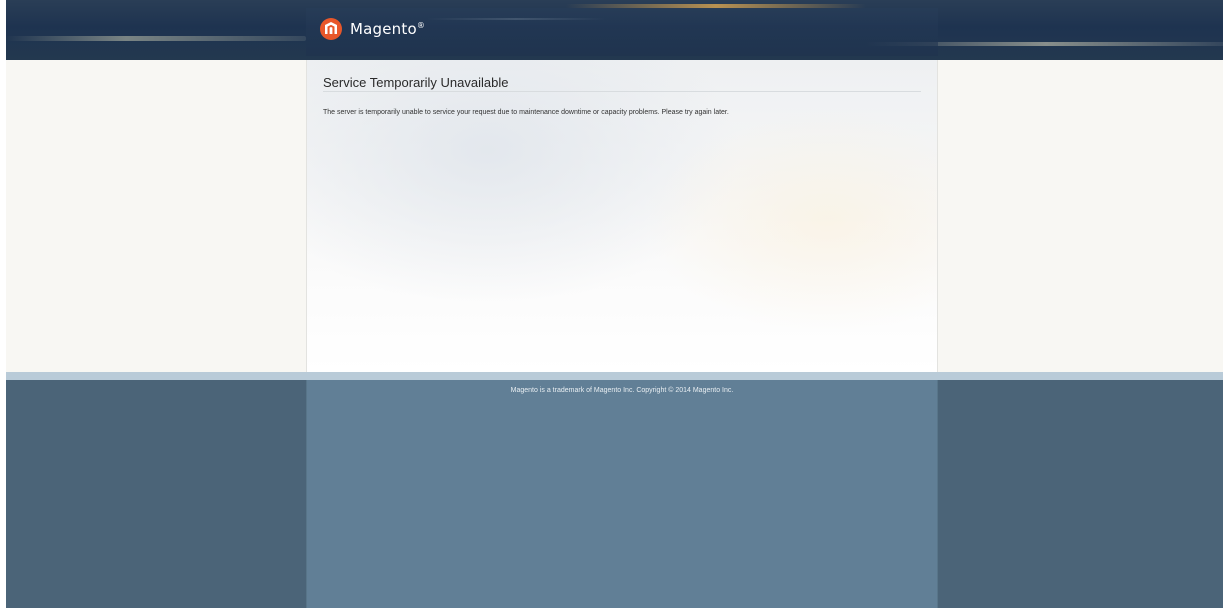 The image size is (1223, 608). I want to click on footer-top-line, so click(614, 376).